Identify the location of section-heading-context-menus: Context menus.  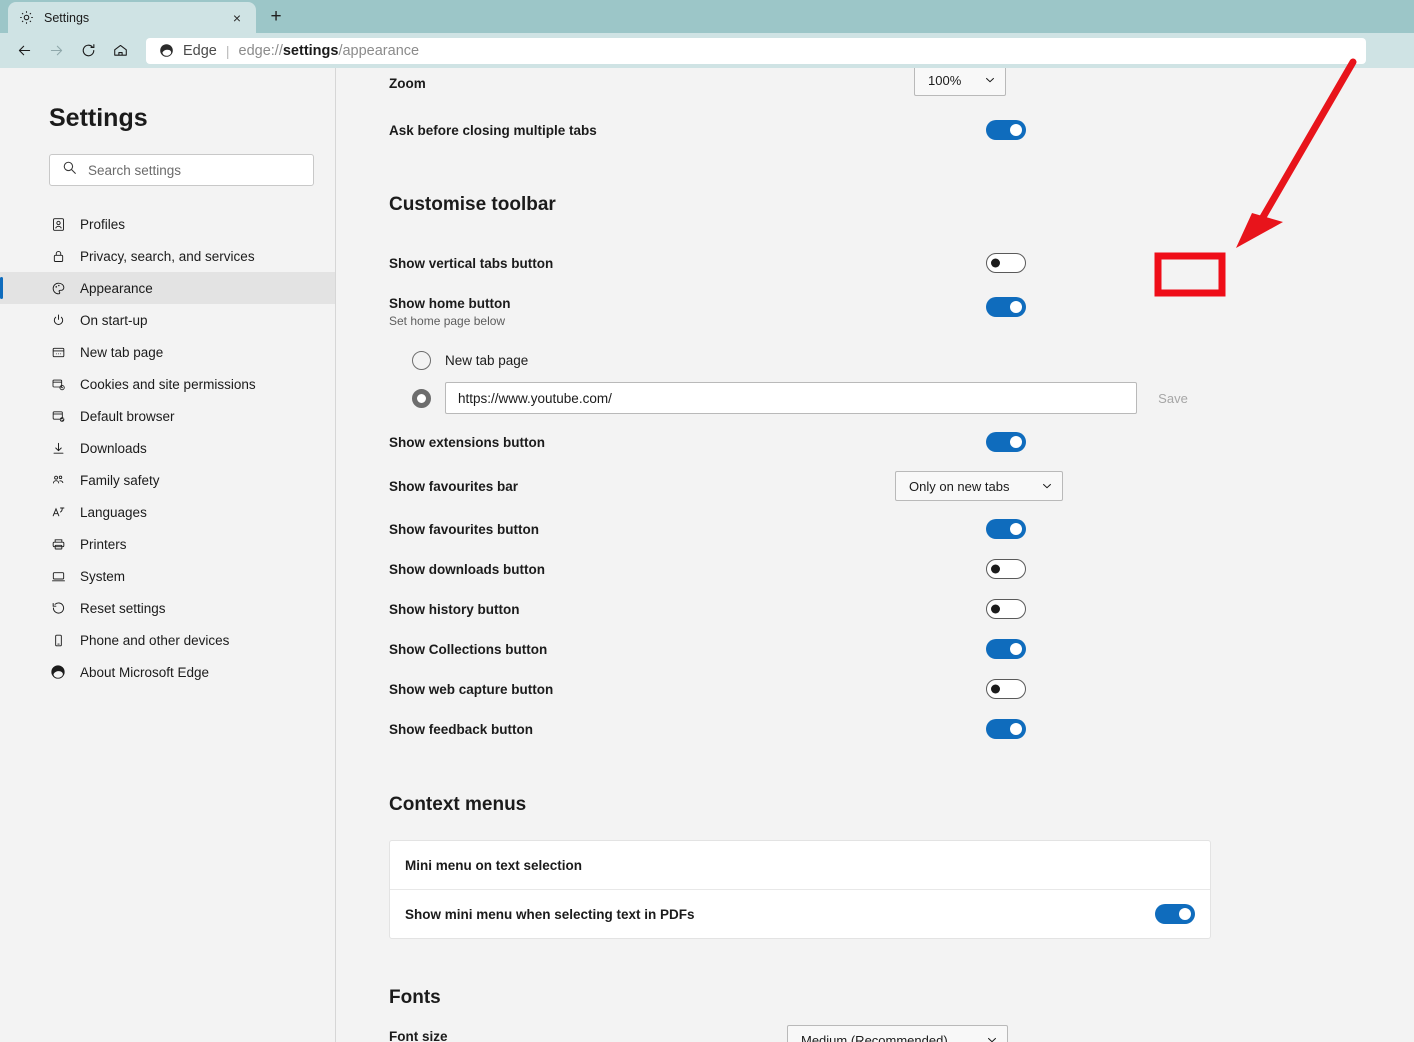
(458, 804).